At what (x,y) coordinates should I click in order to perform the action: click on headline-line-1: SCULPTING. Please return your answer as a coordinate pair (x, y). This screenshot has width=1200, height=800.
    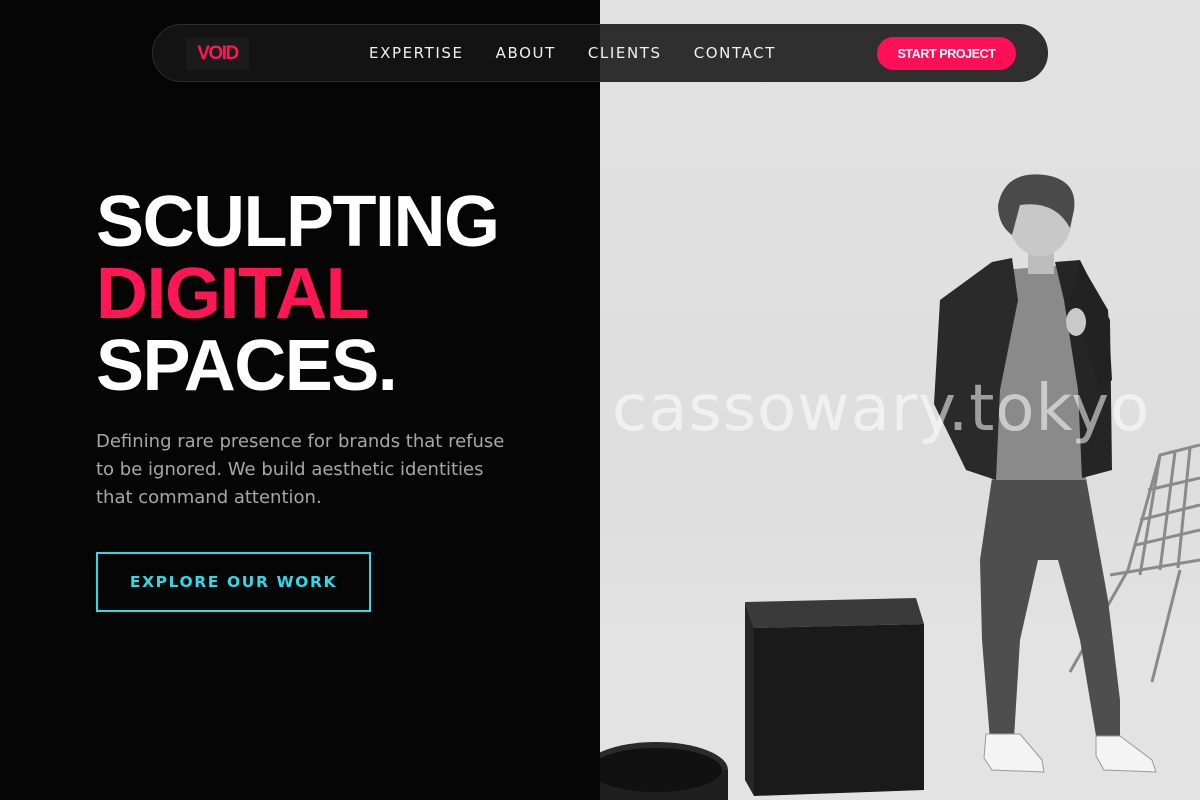
    Looking at the image, I should click on (298, 222).